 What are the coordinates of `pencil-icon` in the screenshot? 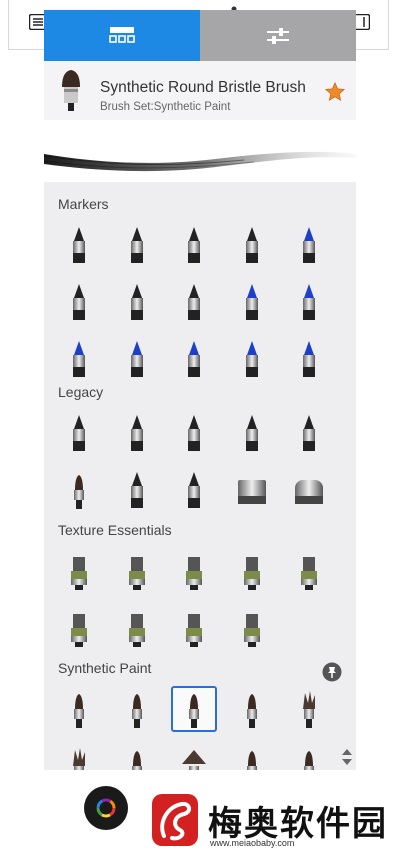 It's located at (79, 433).